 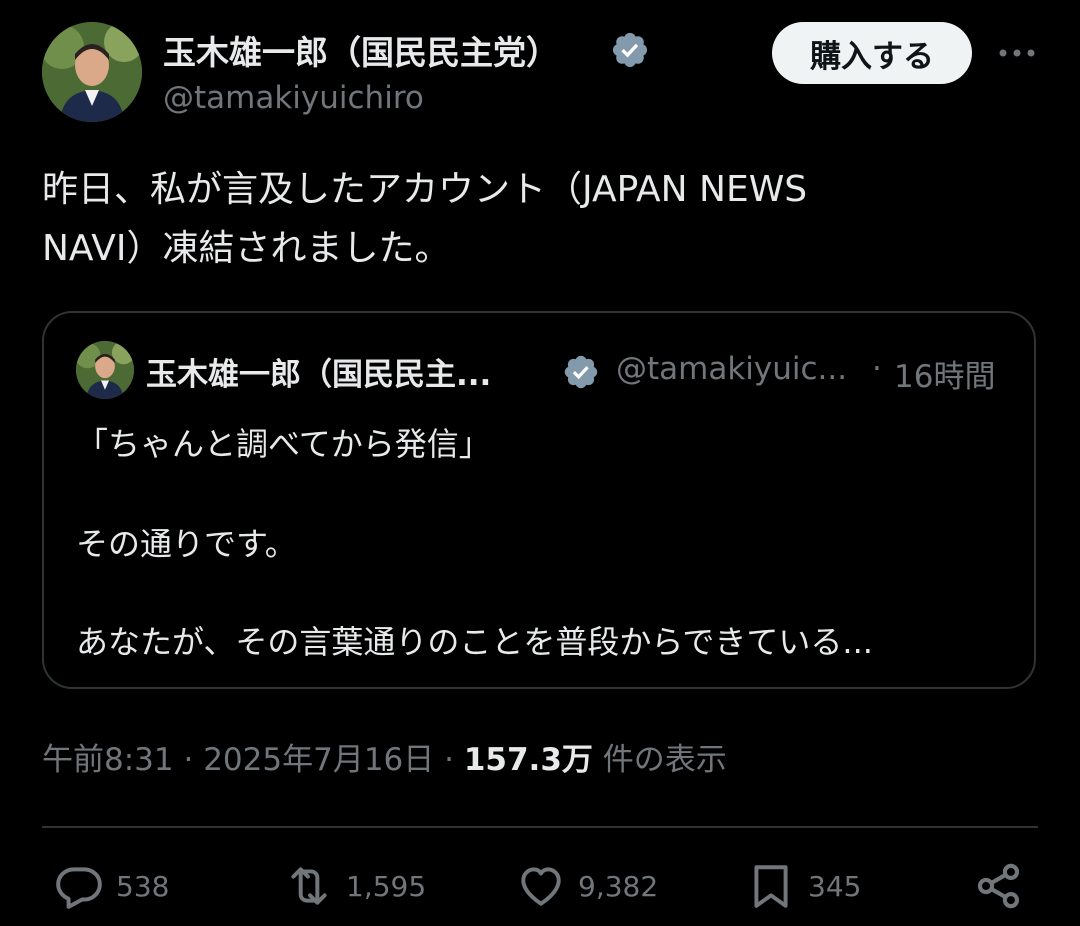 What do you see at coordinates (803, 886) in the screenshot?
I see `bookmark-button: 345` at bounding box center [803, 886].